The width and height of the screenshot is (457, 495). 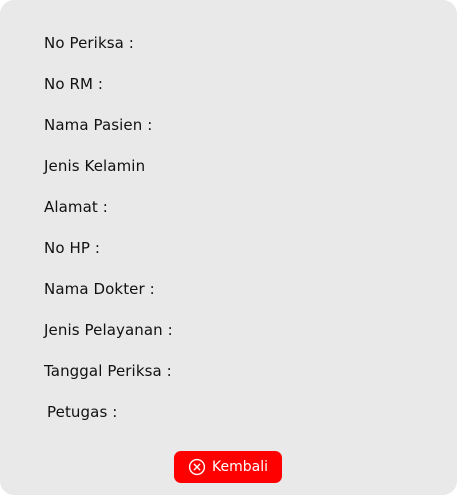 What do you see at coordinates (108, 330) in the screenshot?
I see `field-jenis-pelayanan: Jenis Pelayanan :` at bounding box center [108, 330].